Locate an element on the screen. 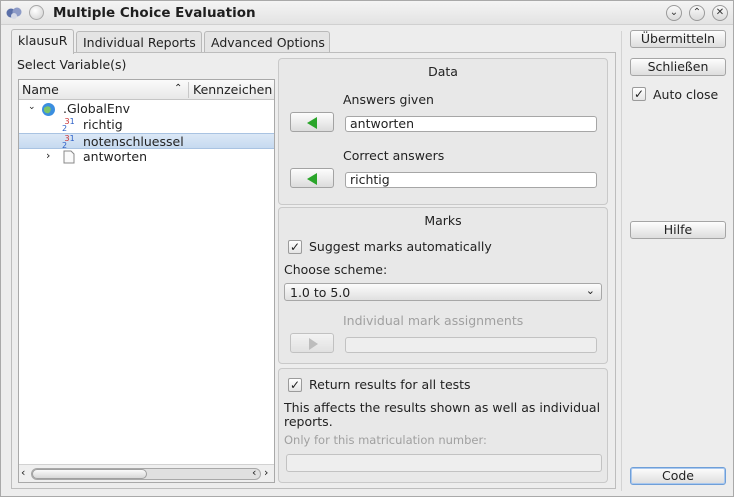 The width and height of the screenshot is (734, 497). code-button: Code is located at coordinates (678, 476).